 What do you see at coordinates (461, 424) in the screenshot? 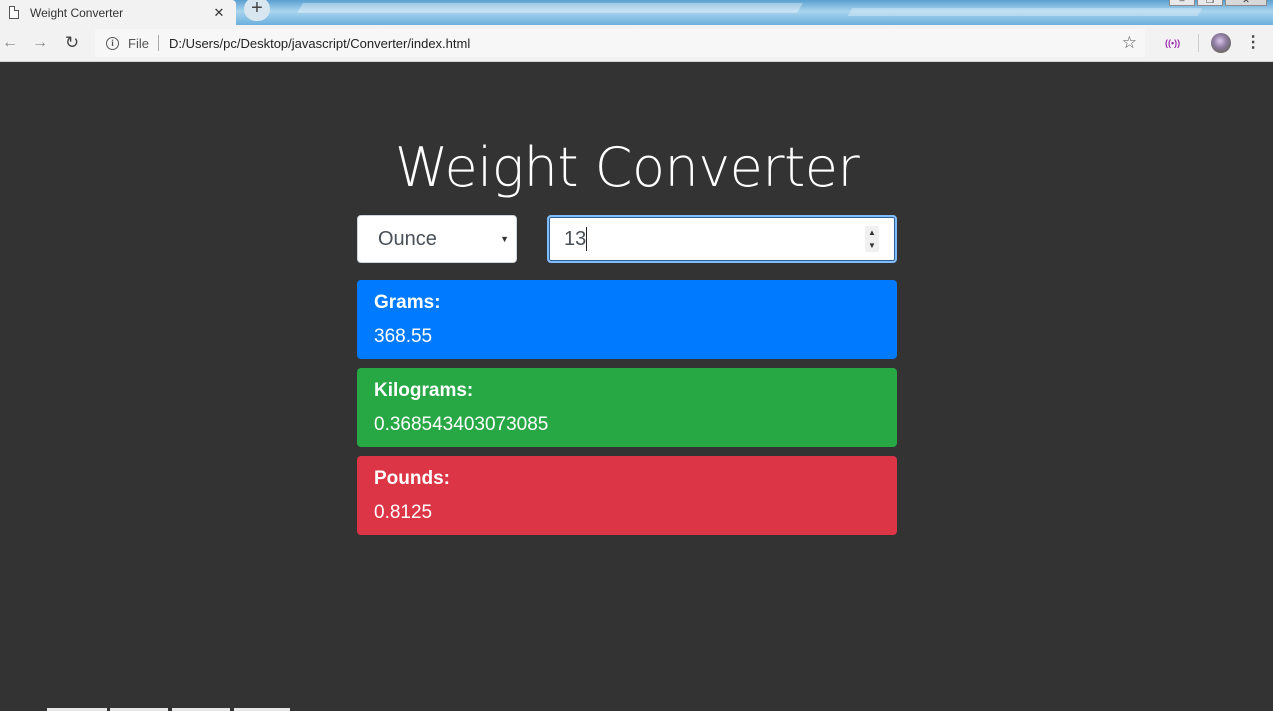
I see `kilograms-value: 0.368543403073085` at bounding box center [461, 424].